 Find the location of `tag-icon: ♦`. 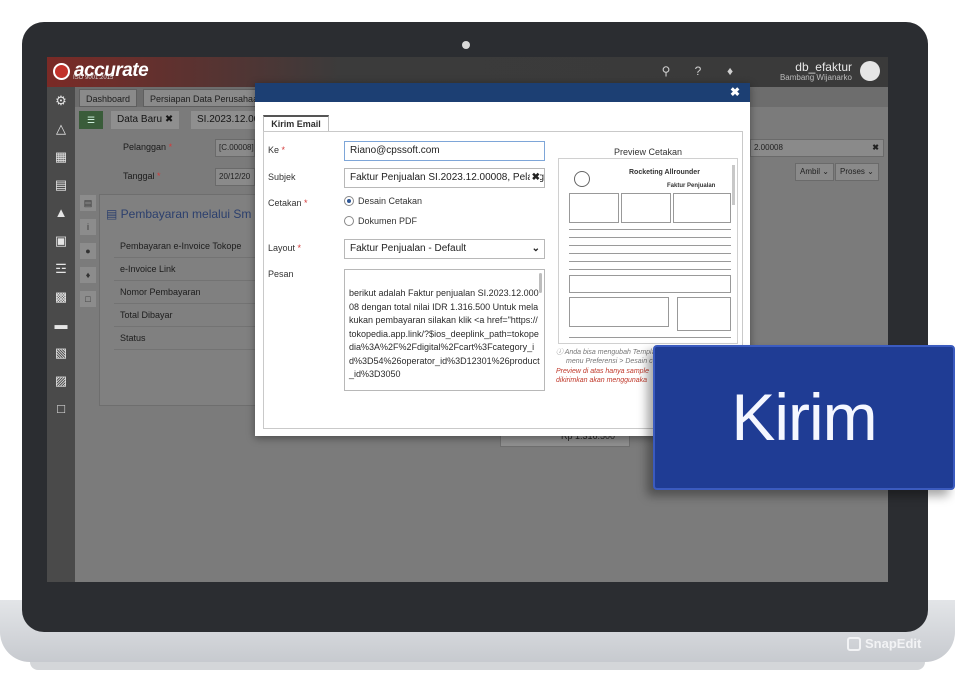

tag-icon: ♦ is located at coordinates (88, 275).